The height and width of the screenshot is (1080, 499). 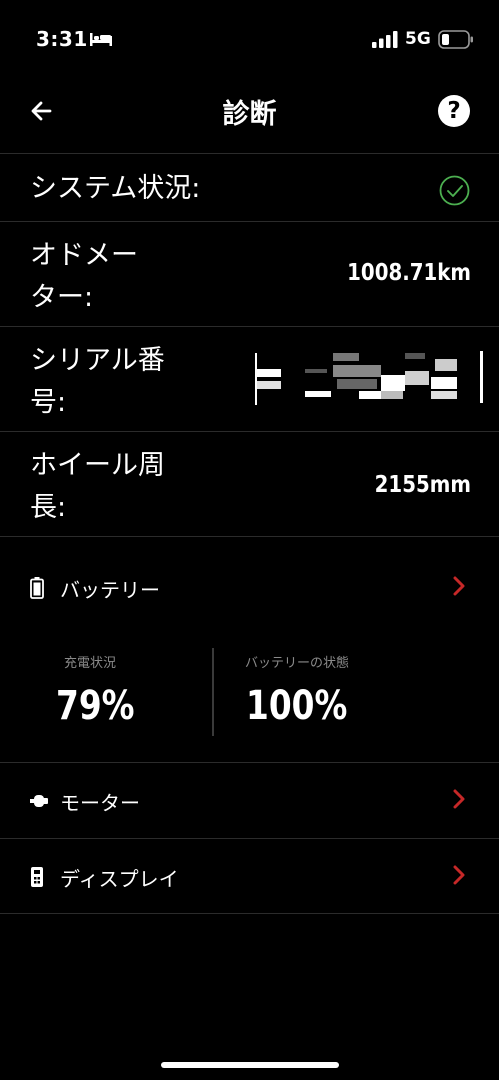 I want to click on network-type: 5G, so click(x=418, y=39).